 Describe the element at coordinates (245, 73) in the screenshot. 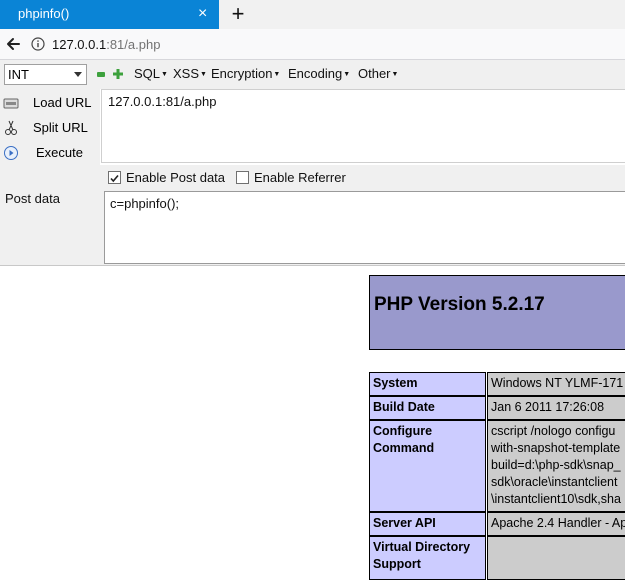

I see `menu-encryption: Encryption▼` at that location.